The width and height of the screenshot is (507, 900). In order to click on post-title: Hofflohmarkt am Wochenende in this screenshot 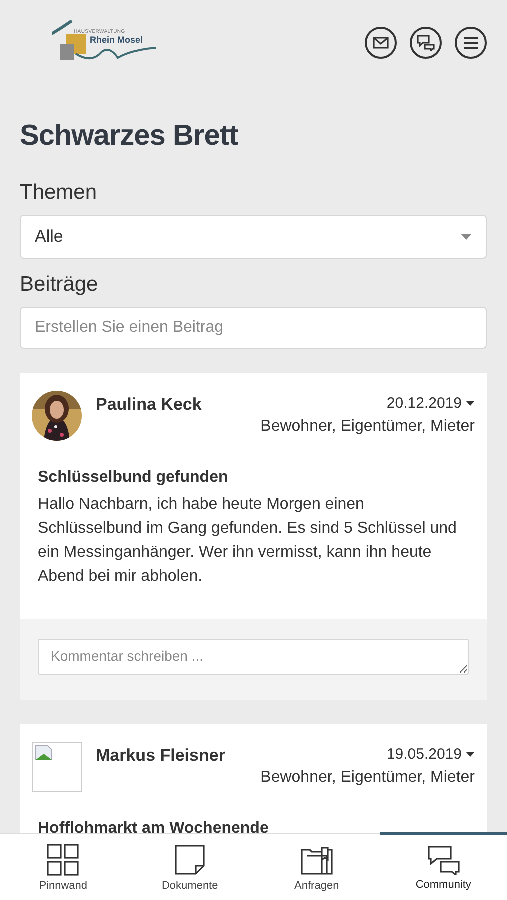, I will do `click(153, 826)`.